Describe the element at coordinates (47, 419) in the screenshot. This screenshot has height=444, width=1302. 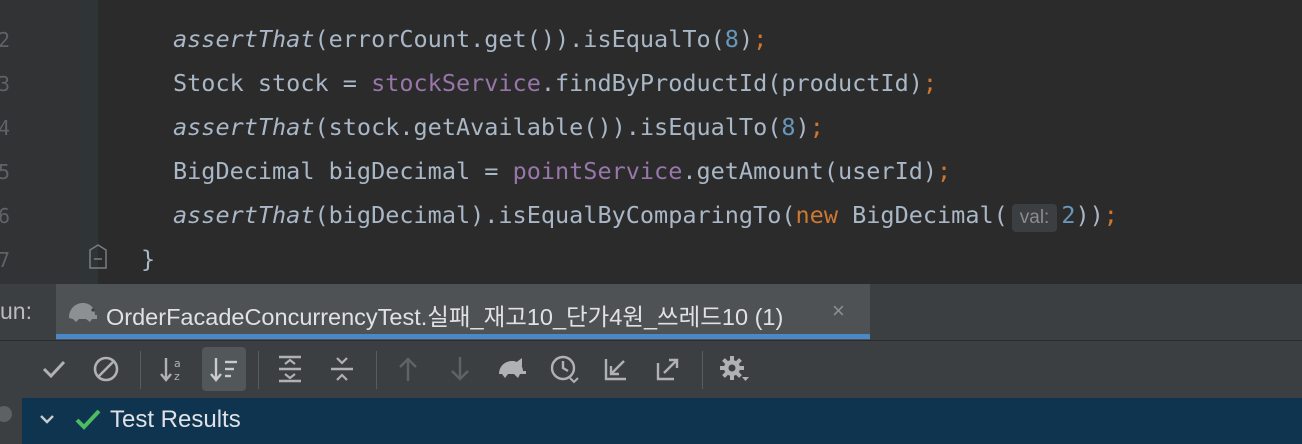
I see `chevron-down-icon` at that location.